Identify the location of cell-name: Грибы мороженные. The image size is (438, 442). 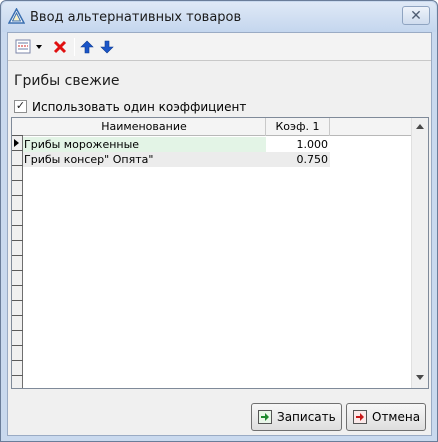
(144, 144).